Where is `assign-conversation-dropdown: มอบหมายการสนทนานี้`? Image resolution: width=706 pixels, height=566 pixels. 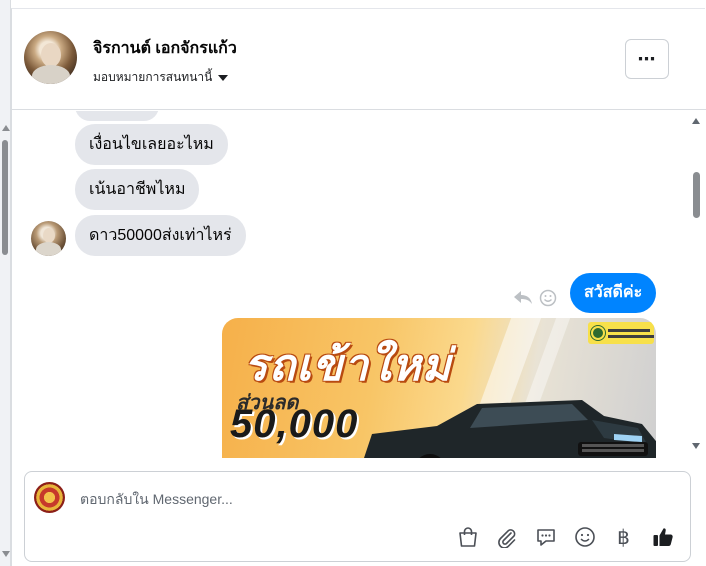
assign-conversation-dropdown: มอบหมายการสนทนานี้ is located at coordinates (161, 77).